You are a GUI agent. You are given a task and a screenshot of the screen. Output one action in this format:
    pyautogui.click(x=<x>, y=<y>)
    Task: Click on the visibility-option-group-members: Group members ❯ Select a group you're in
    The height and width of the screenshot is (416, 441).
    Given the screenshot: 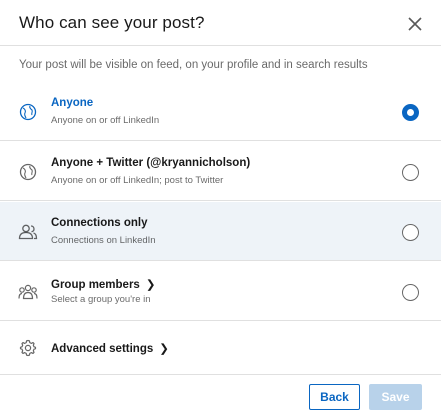 What is the action you would take?
    pyautogui.click(x=220, y=291)
    